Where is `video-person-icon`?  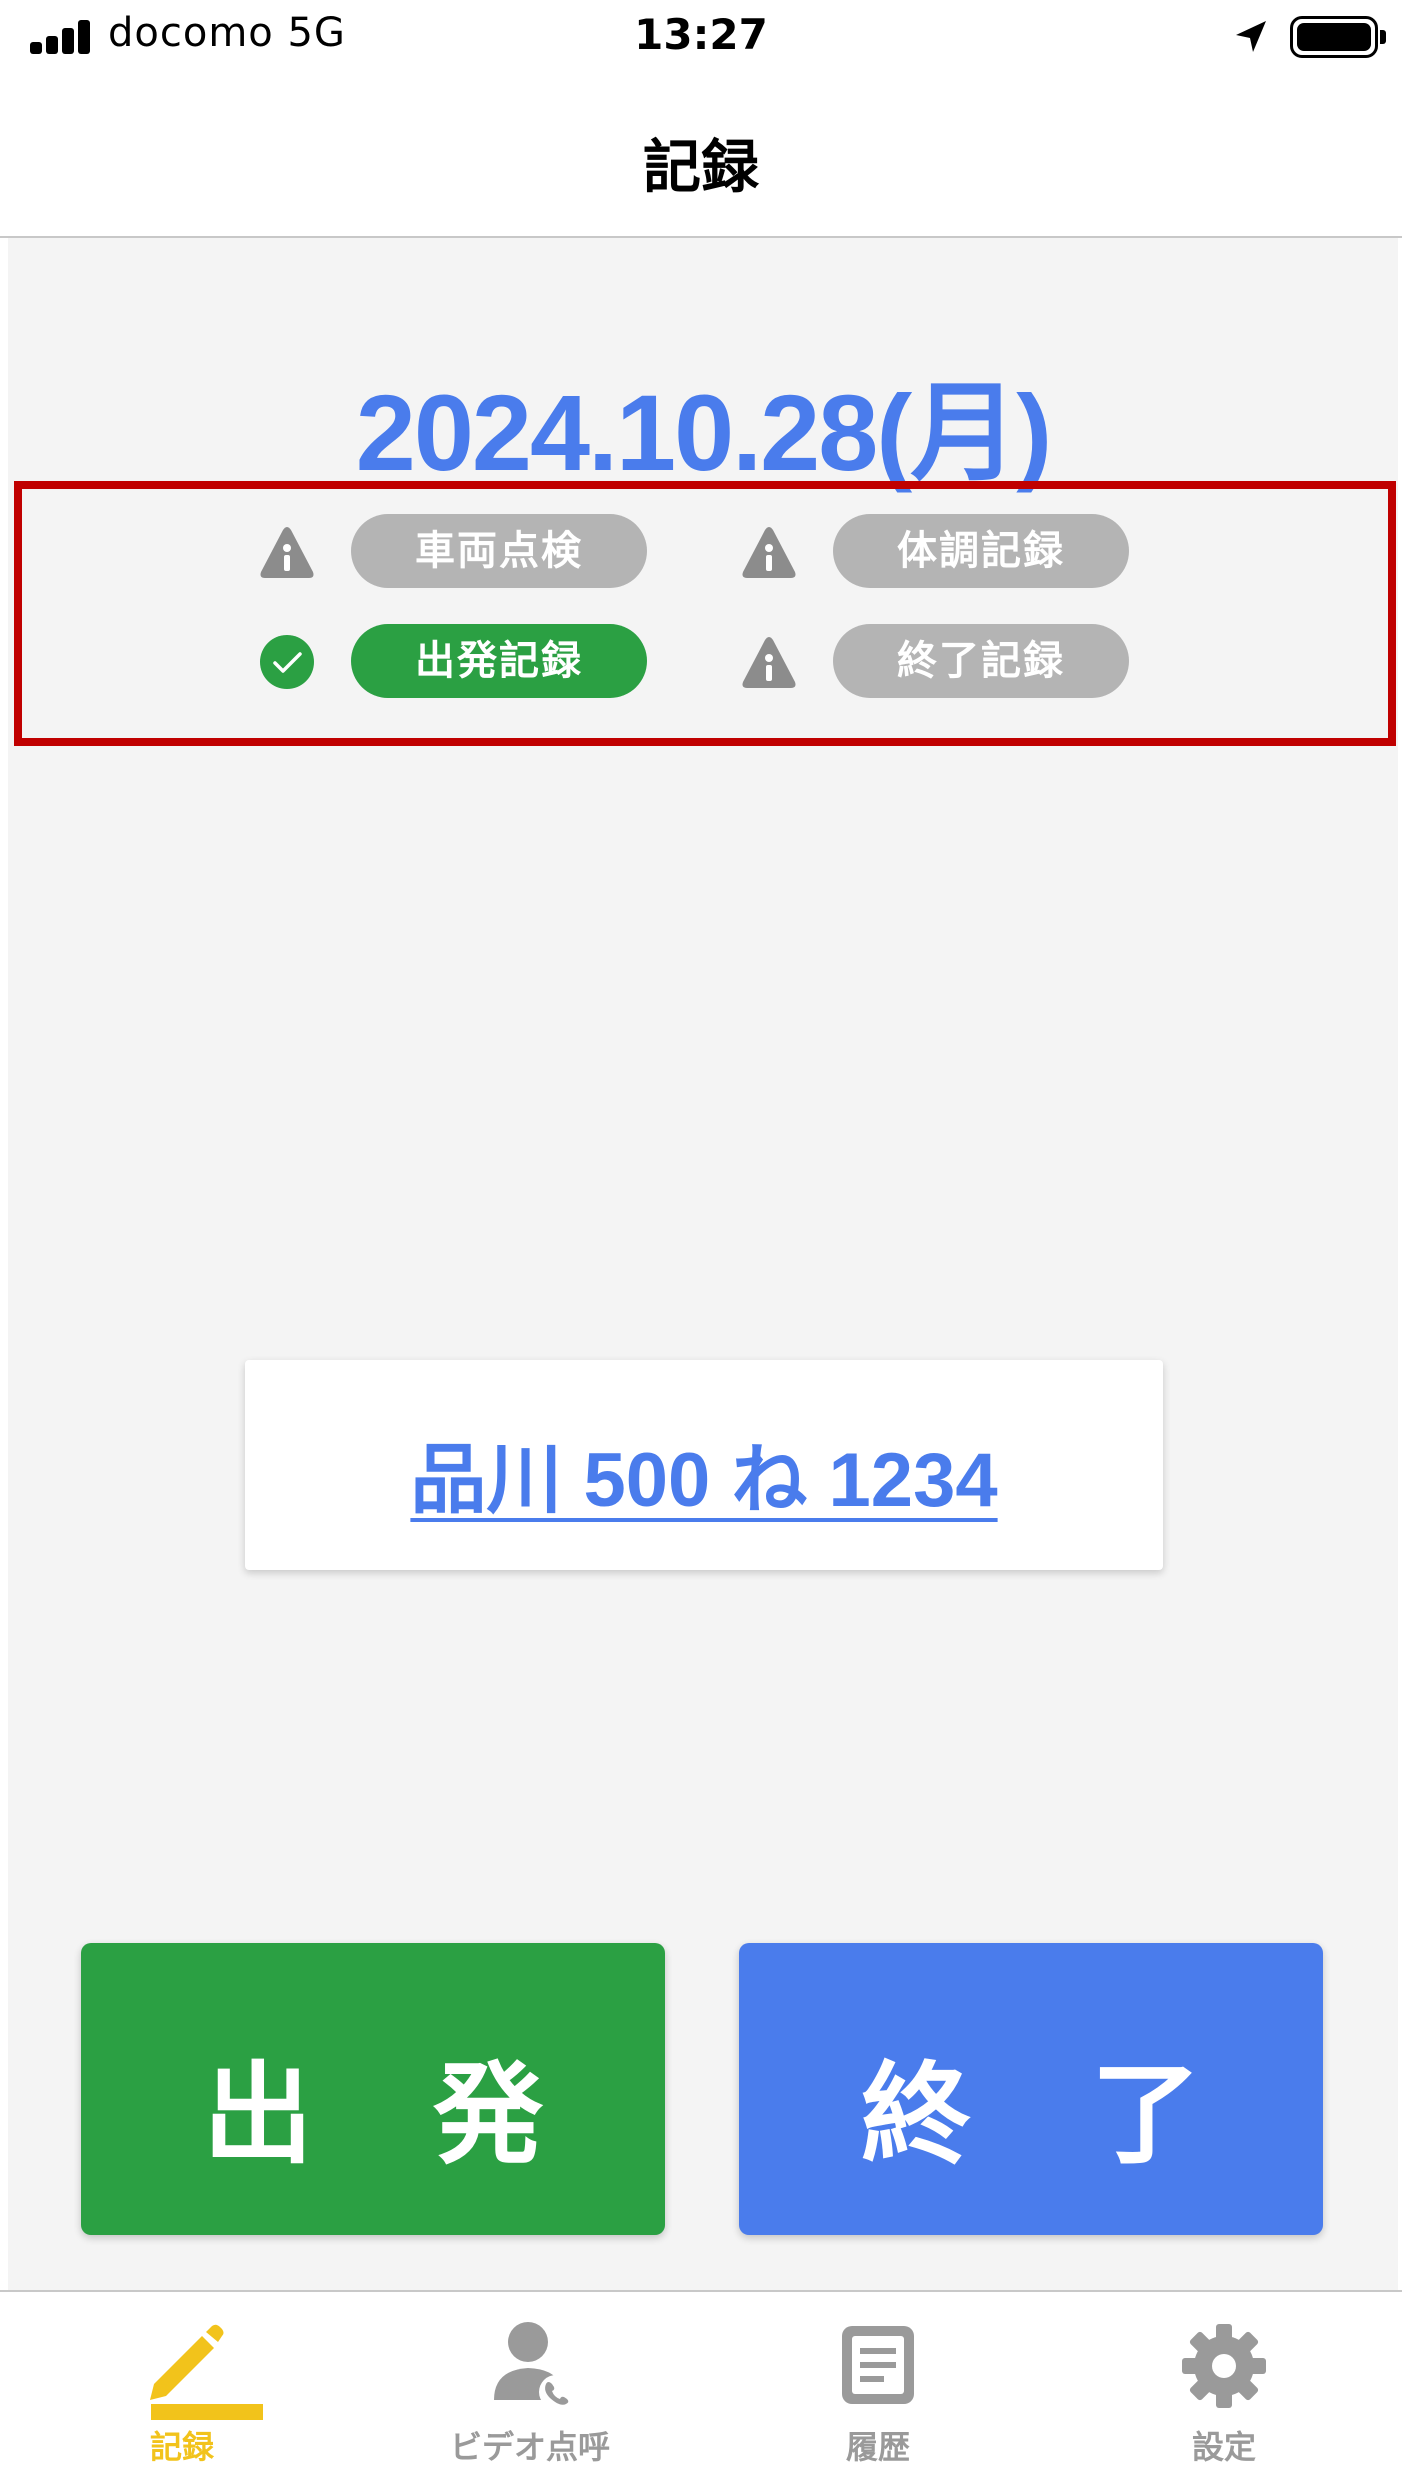 video-person-icon is located at coordinates (533, 2365).